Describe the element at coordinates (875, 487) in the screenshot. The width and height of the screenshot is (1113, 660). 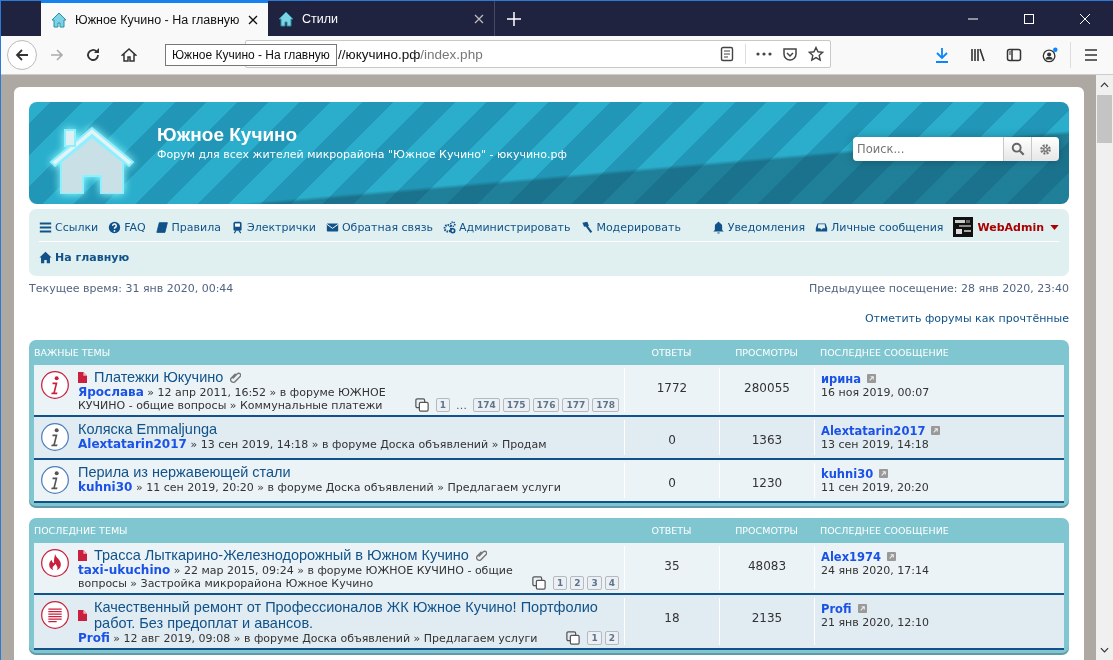
I see `last-post-date: 11 сен 2019, 20:20` at that location.